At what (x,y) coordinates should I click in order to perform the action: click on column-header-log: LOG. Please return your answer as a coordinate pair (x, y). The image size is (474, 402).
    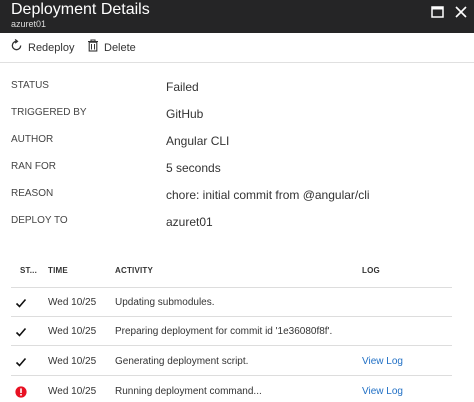
    Looking at the image, I should click on (371, 270).